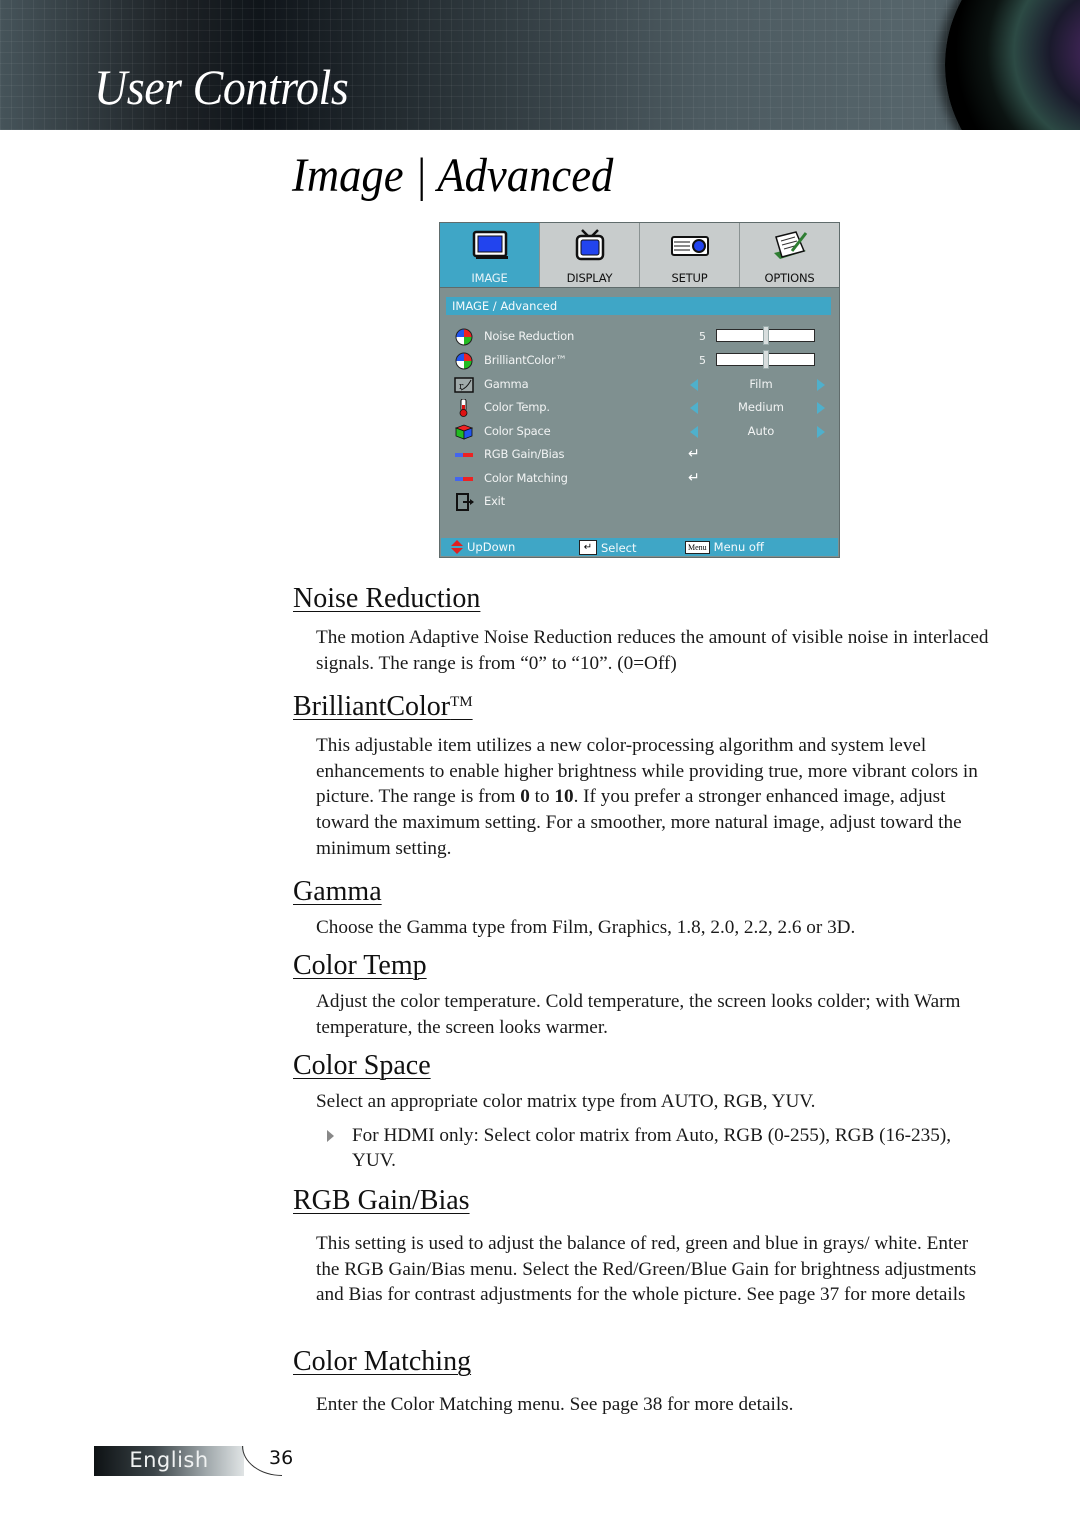 This screenshot has width=1080, height=1532. What do you see at coordinates (490, 244) in the screenshot?
I see `monitor-icon` at bounding box center [490, 244].